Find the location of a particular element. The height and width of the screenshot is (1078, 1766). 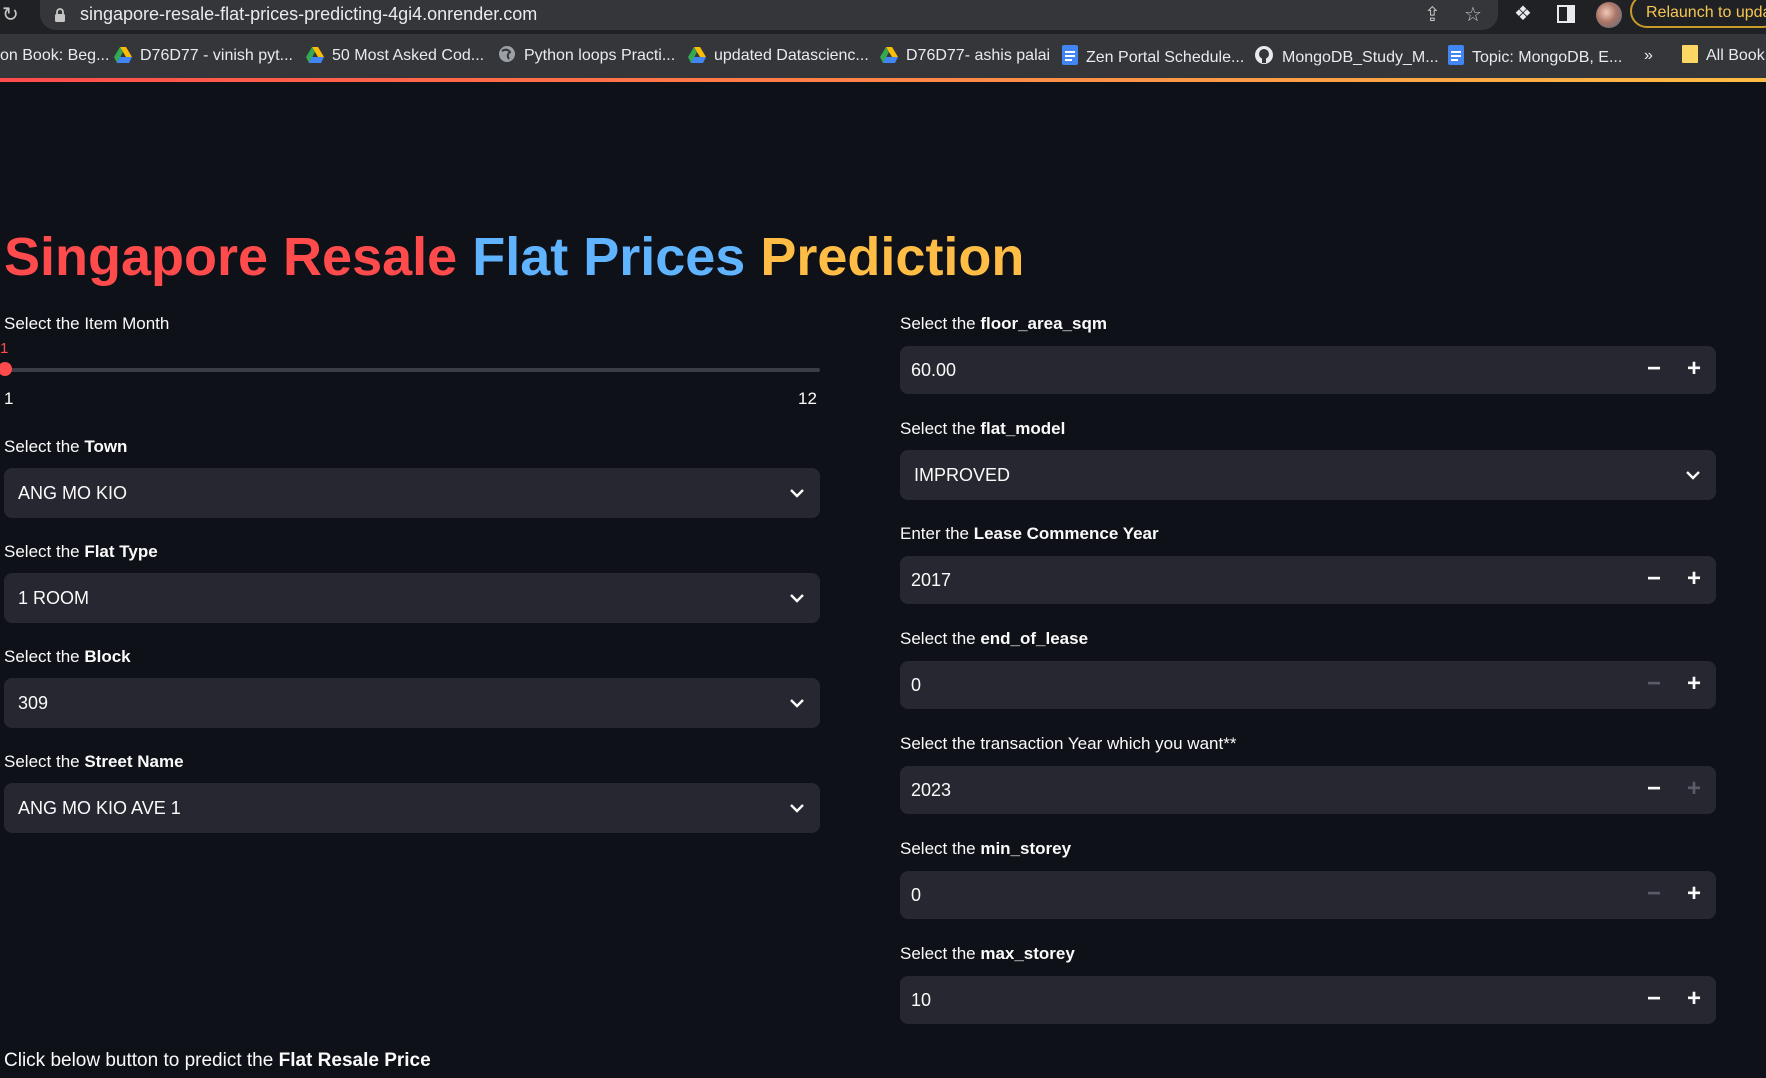

folder-icon is located at coordinates (1690, 54).